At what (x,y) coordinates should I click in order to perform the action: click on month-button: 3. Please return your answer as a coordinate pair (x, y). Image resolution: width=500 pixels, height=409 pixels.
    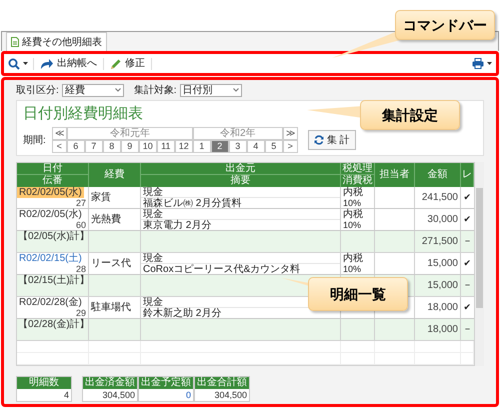
    Looking at the image, I should click on (237, 146).